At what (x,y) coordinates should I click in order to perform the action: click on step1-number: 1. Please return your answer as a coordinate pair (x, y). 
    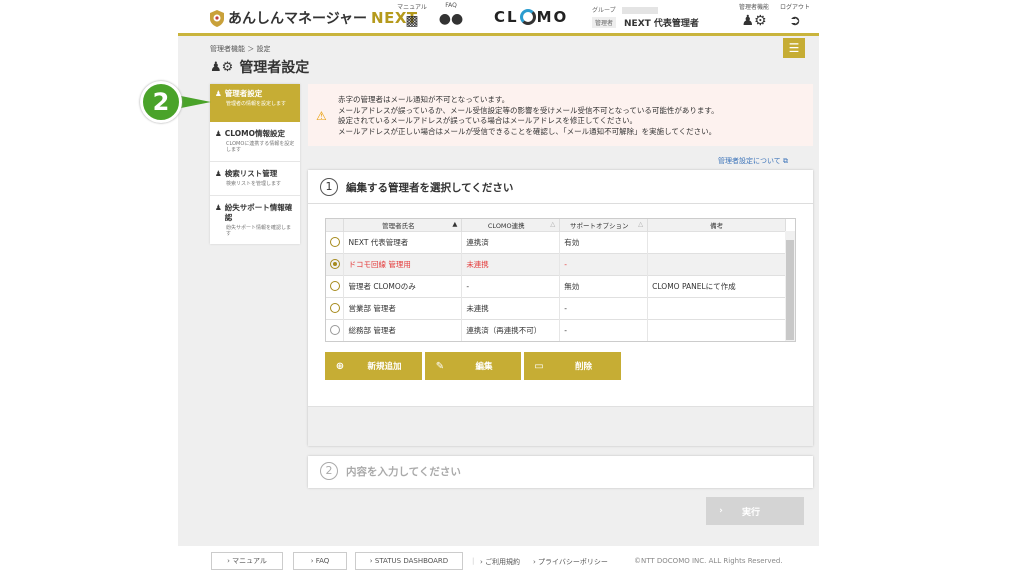
    Looking at the image, I should click on (329, 187).